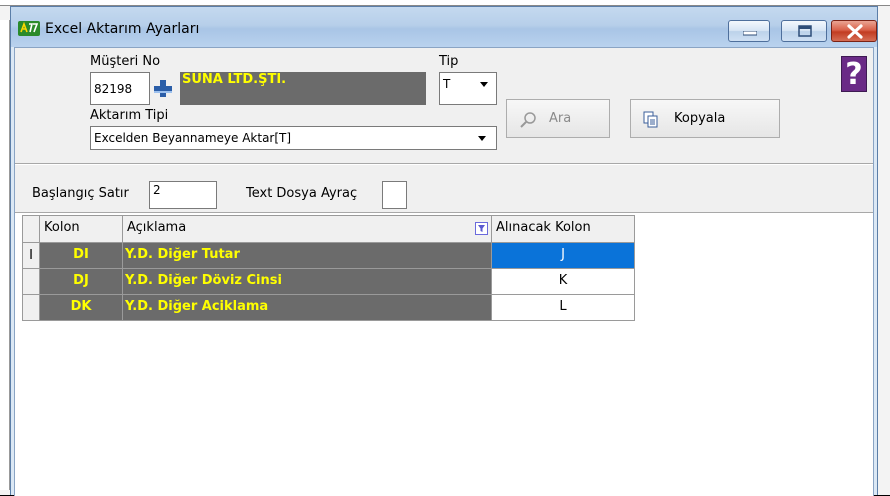  I want to click on row-1-kolon: DI, so click(81, 256).